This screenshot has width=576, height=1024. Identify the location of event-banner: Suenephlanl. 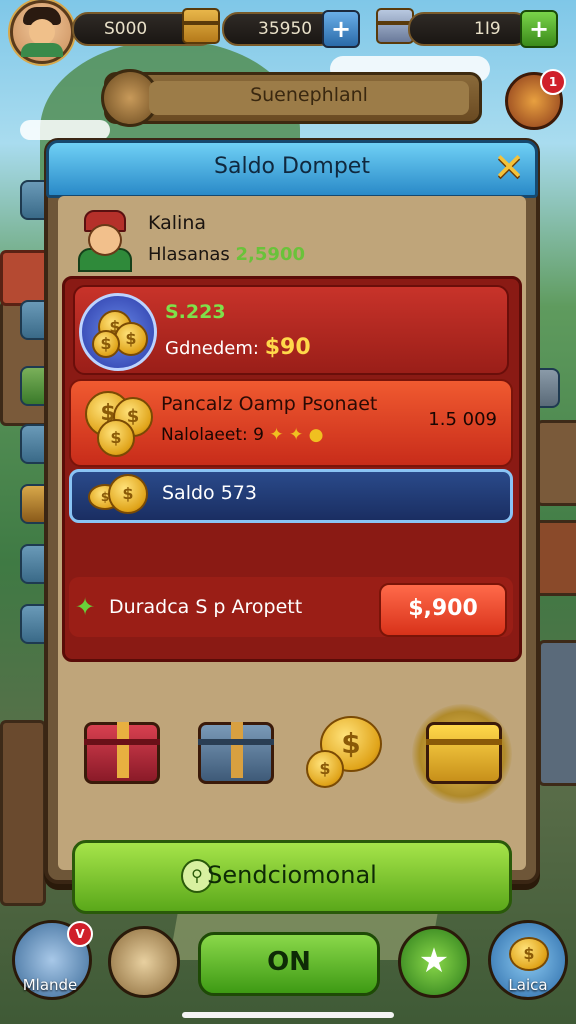
(291, 98).